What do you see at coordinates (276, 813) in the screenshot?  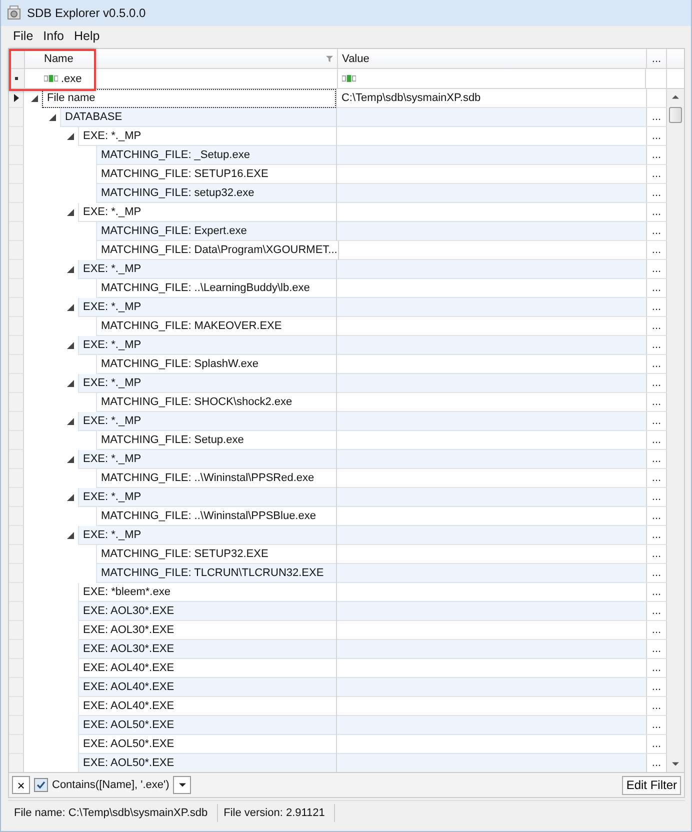 I see `status-text: File version: 2.91121` at bounding box center [276, 813].